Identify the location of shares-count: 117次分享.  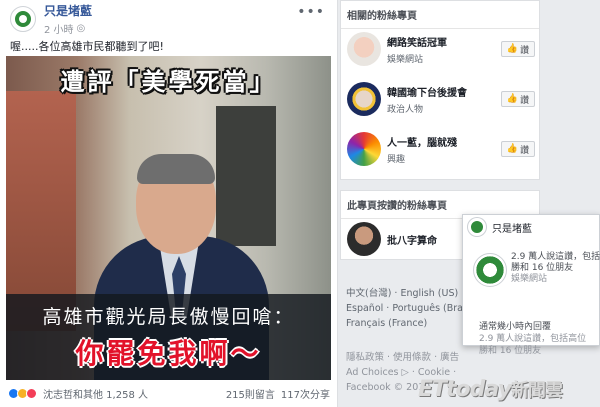
(305, 393).